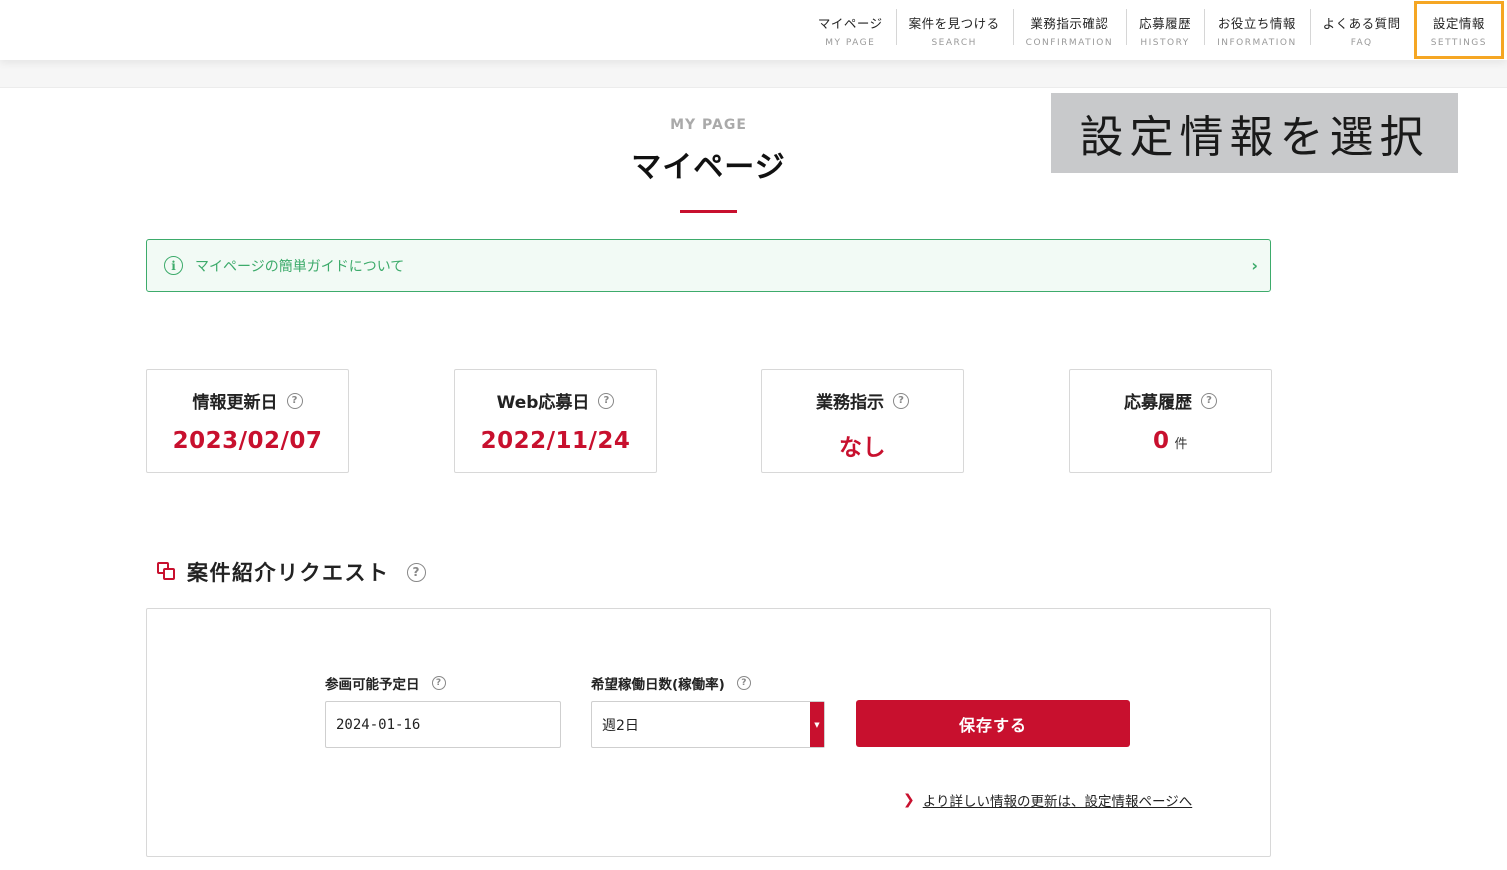 Image resolution: width=1507 pixels, height=870 pixels. I want to click on request-section-header: 案件紹介リクエスト ?, so click(291, 572).